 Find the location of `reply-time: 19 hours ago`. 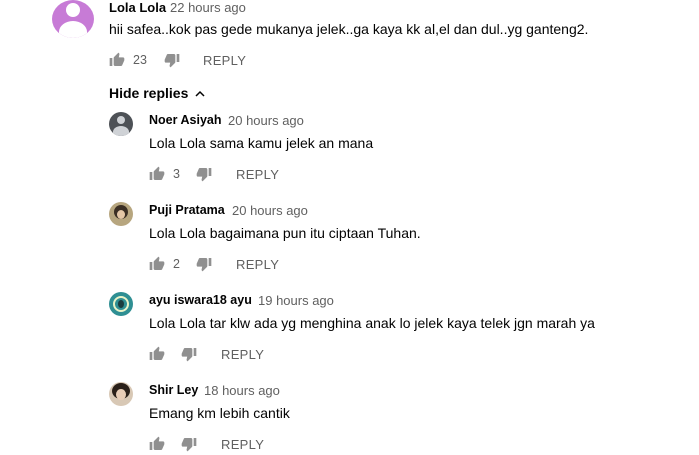

reply-time: 19 hours ago is located at coordinates (296, 300).